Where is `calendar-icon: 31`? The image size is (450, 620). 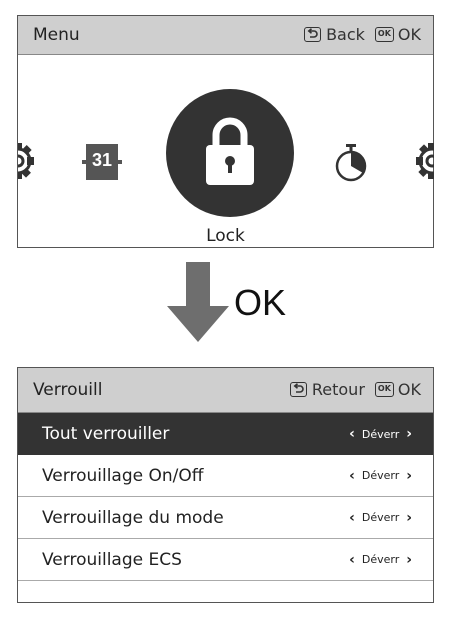
calendar-icon: 31 is located at coordinates (102, 162).